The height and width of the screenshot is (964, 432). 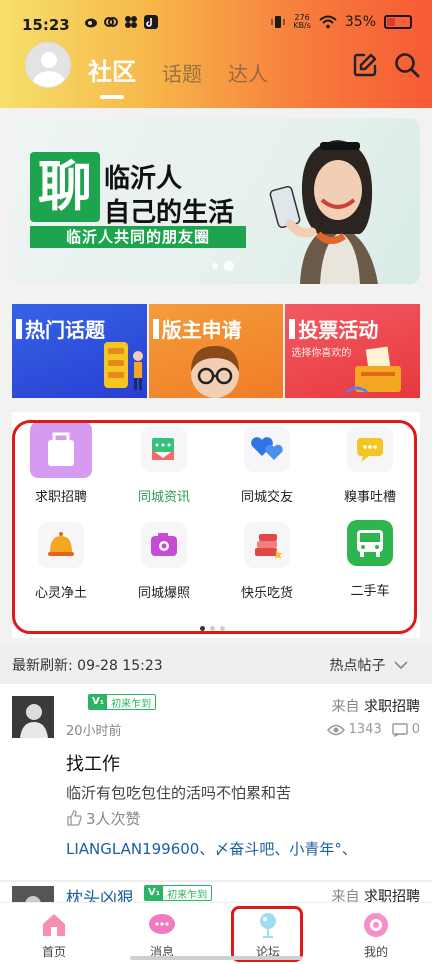 I want to click on grid-label: 求职招聘, so click(x=60, y=497).